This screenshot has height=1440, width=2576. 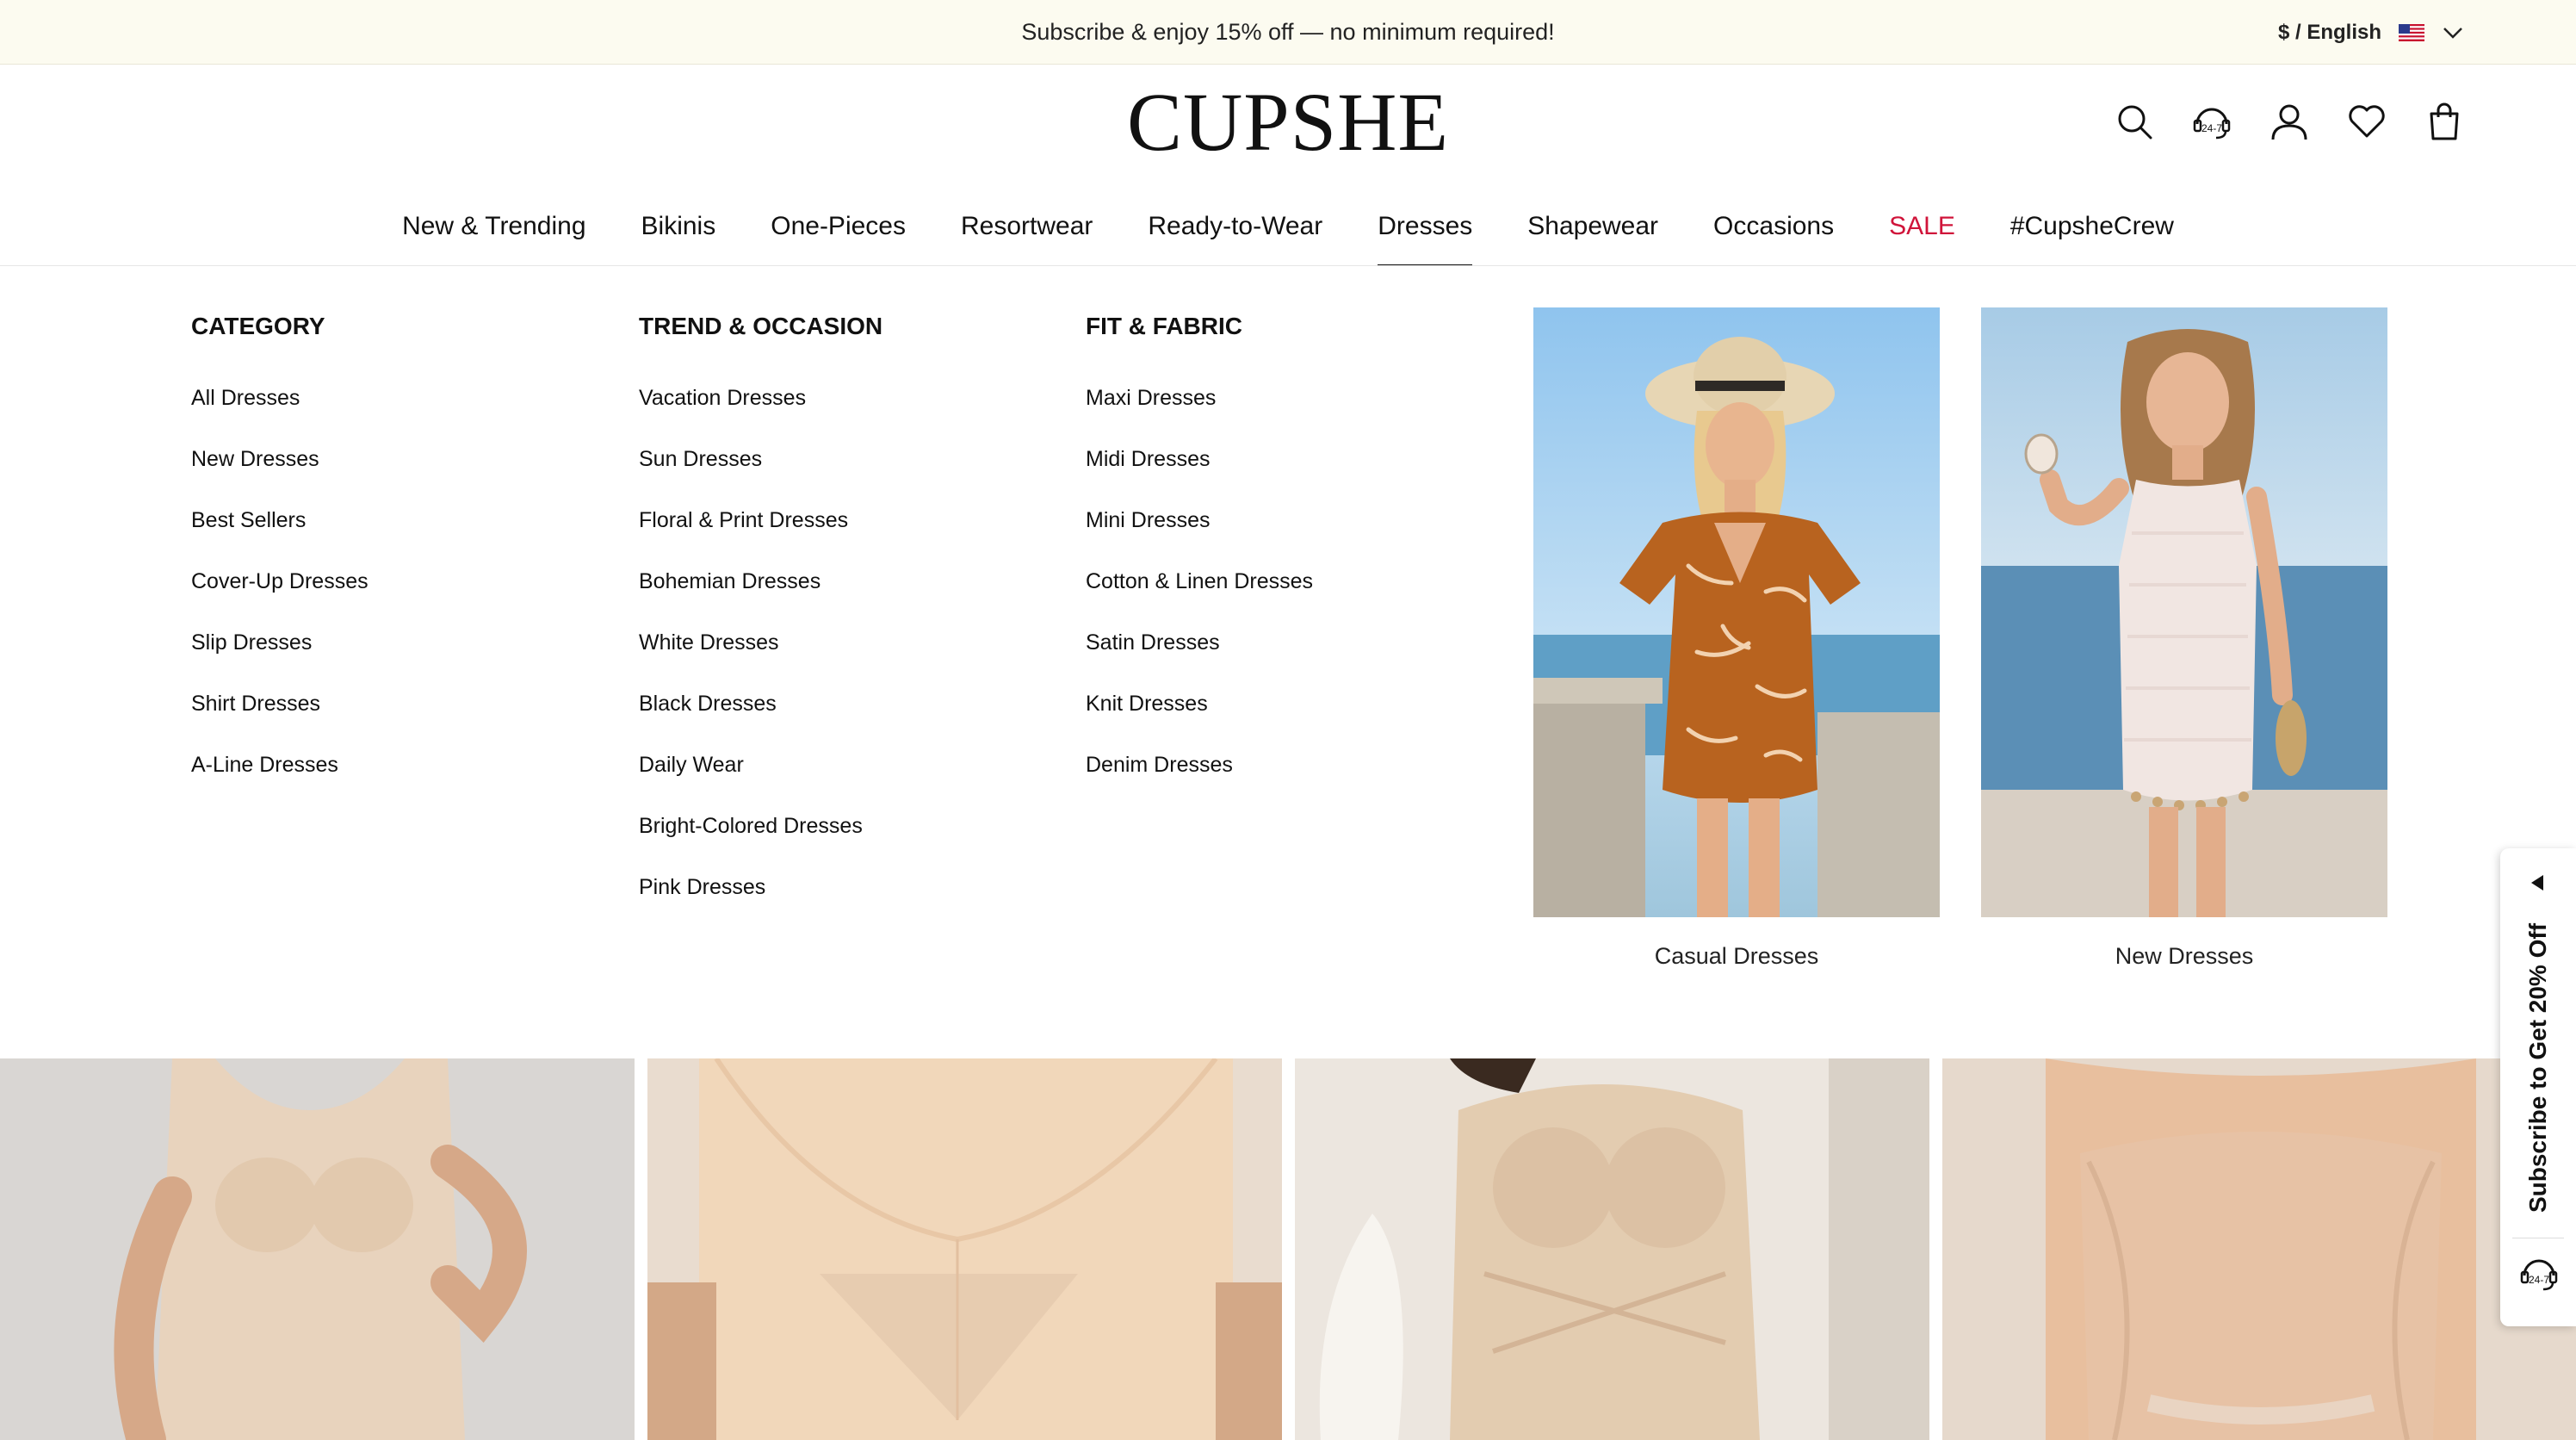 What do you see at coordinates (1774, 236) in the screenshot?
I see `nav-occasions: Occasions` at bounding box center [1774, 236].